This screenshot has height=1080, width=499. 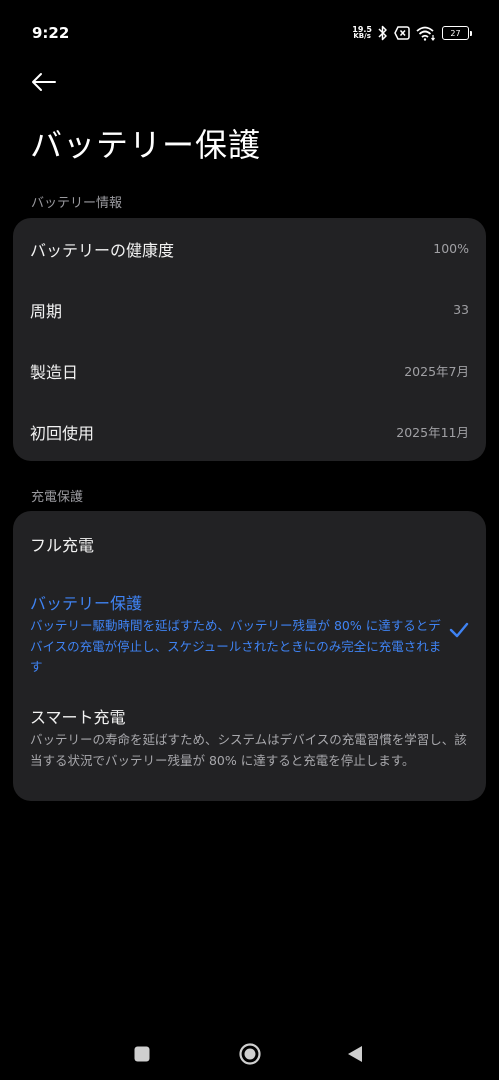 I want to click on home-button, so click(x=250, y=1054).